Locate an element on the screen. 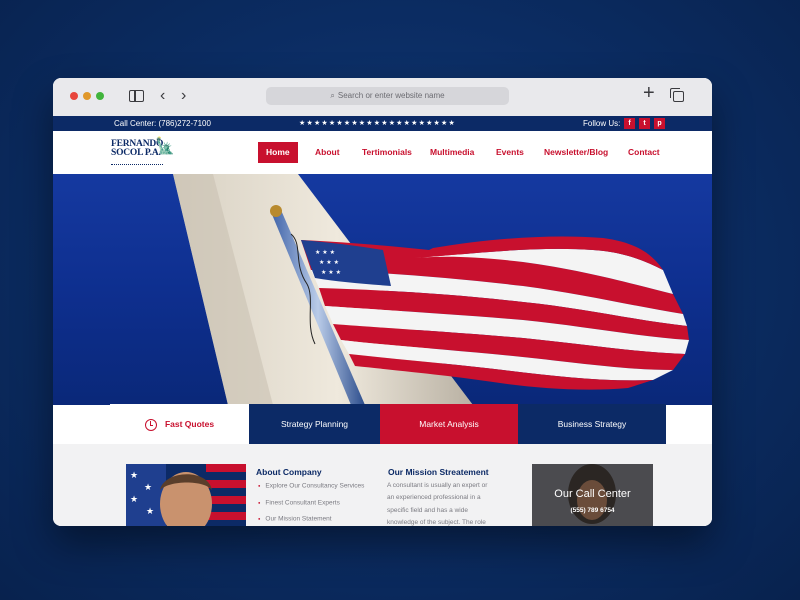 Image resolution: width=800 pixels, height=600 pixels. twitter-icon: t is located at coordinates (644, 123).